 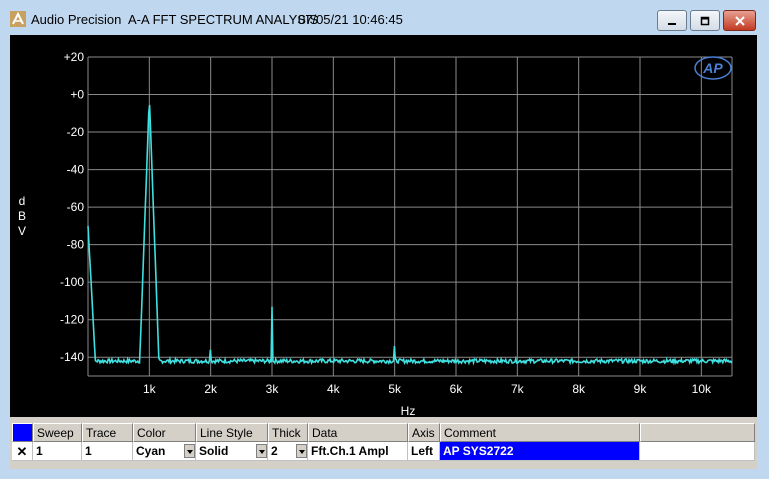 What do you see at coordinates (22, 451) in the screenshot?
I see `row-checkbox: ✕` at bounding box center [22, 451].